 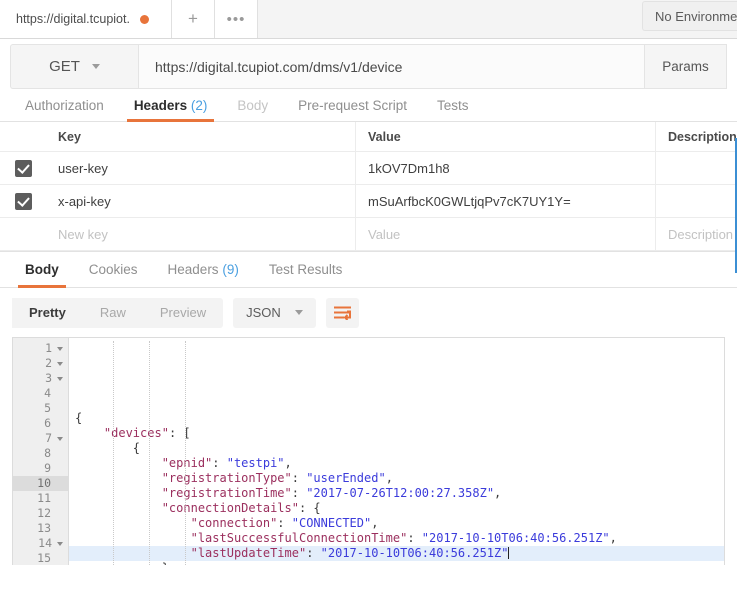 I want to click on view-mode-preview: Preview, so click(x=183, y=313).